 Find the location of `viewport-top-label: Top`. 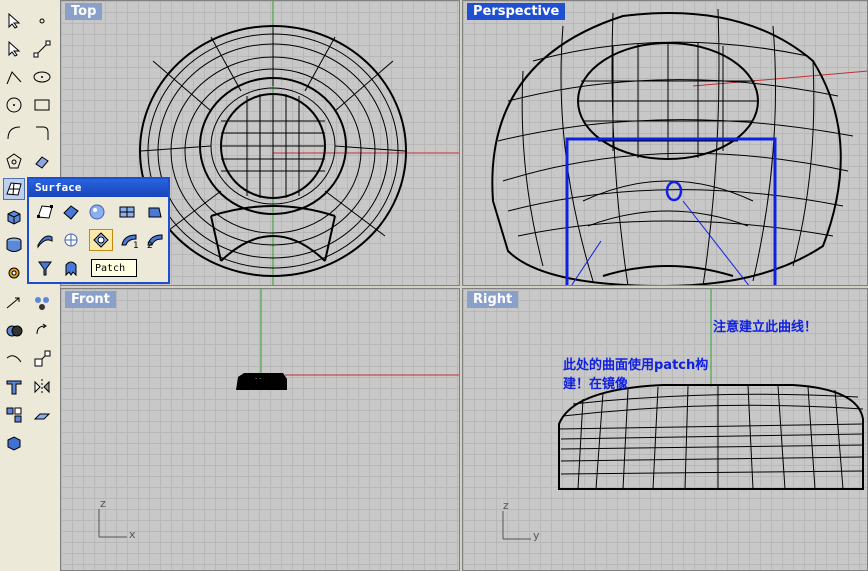

viewport-top-label: Top is located at coordinates (84, 11).